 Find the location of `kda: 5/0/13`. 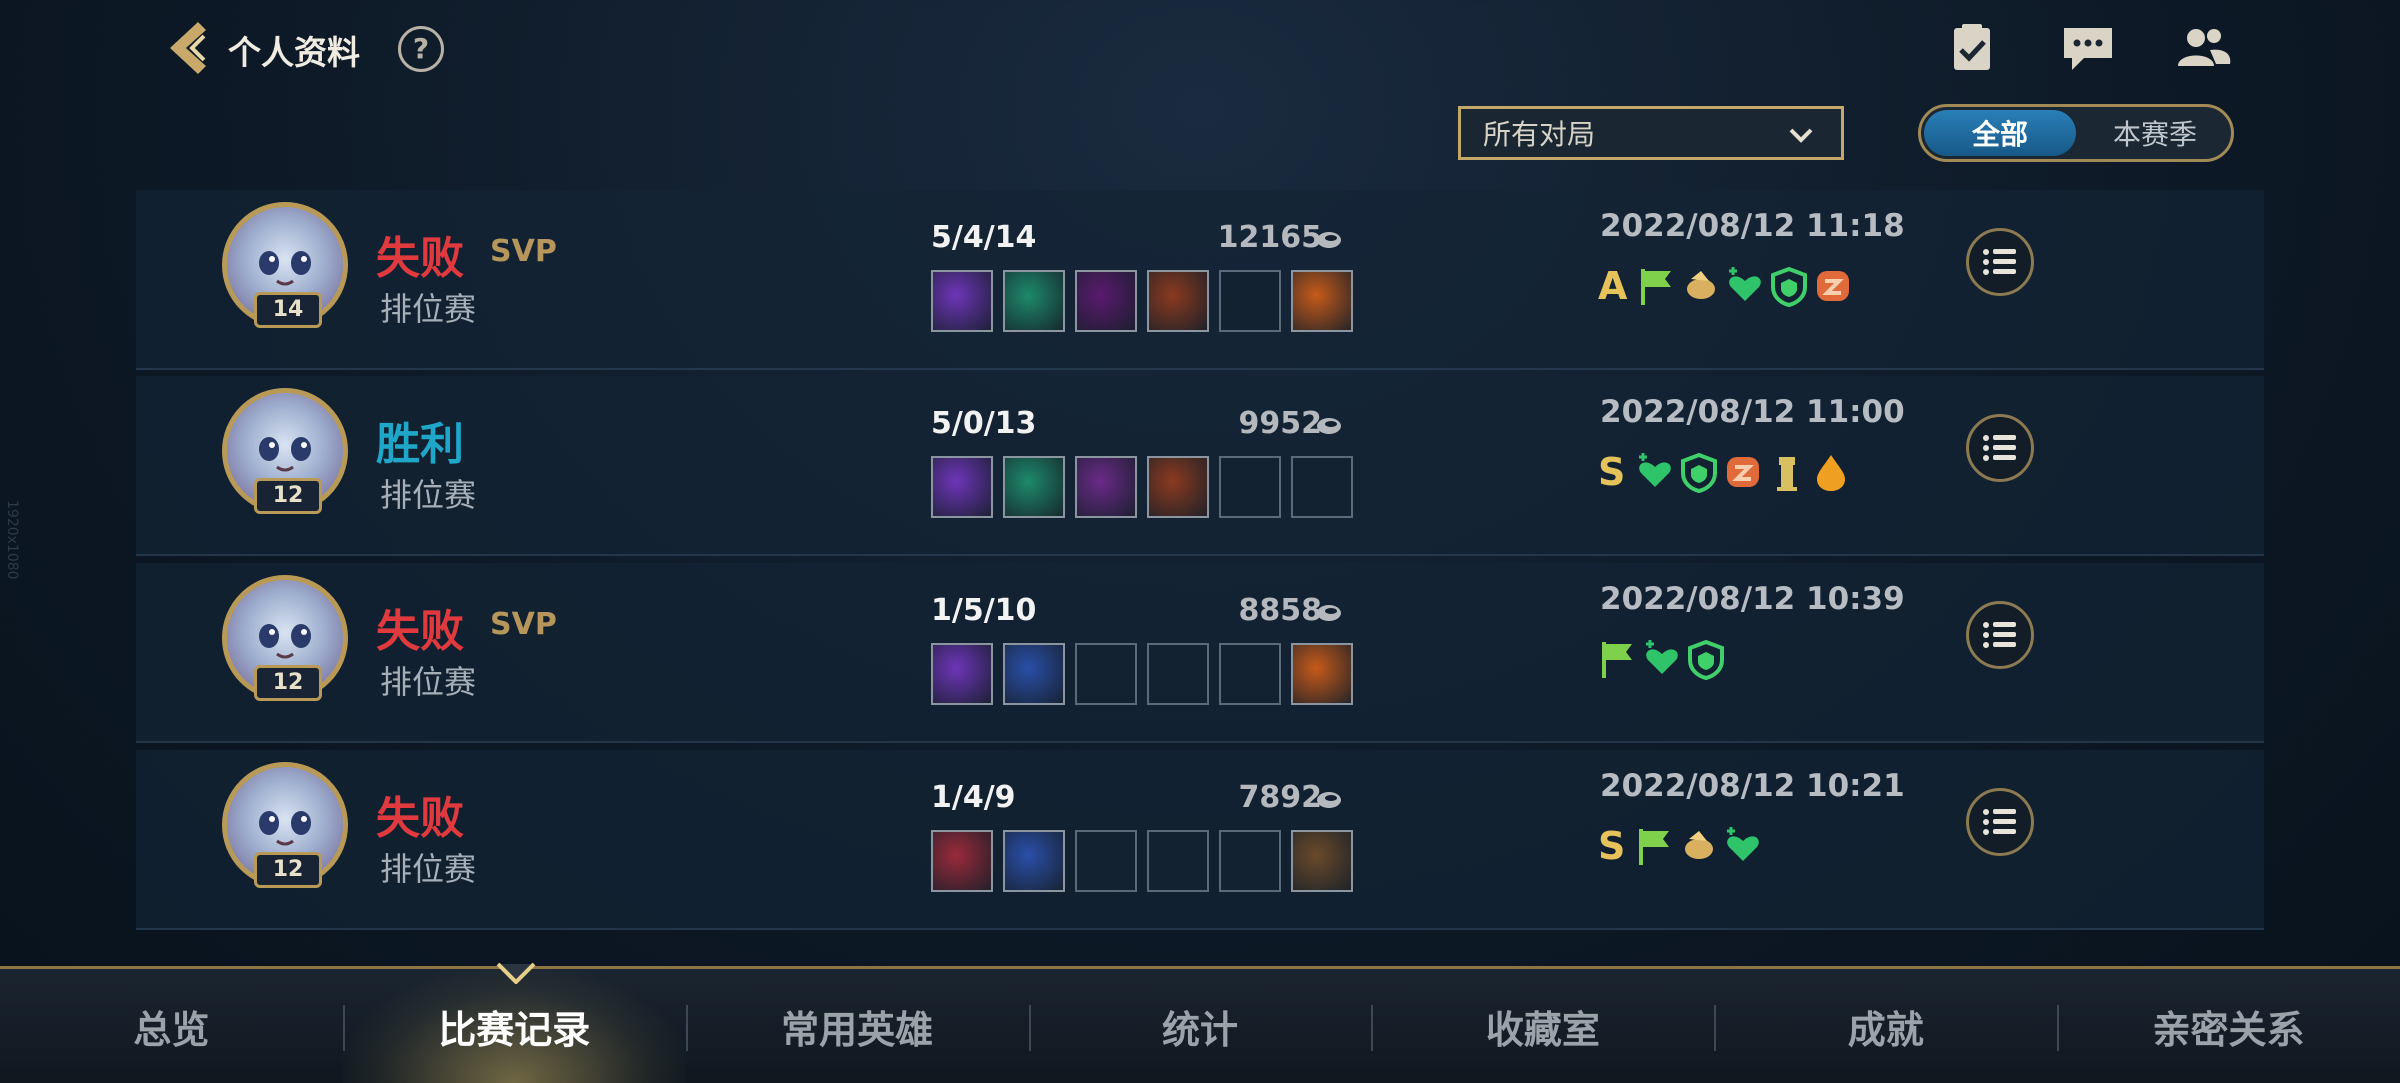

kda: 5/0/13 is located at coordinates (984, 423).